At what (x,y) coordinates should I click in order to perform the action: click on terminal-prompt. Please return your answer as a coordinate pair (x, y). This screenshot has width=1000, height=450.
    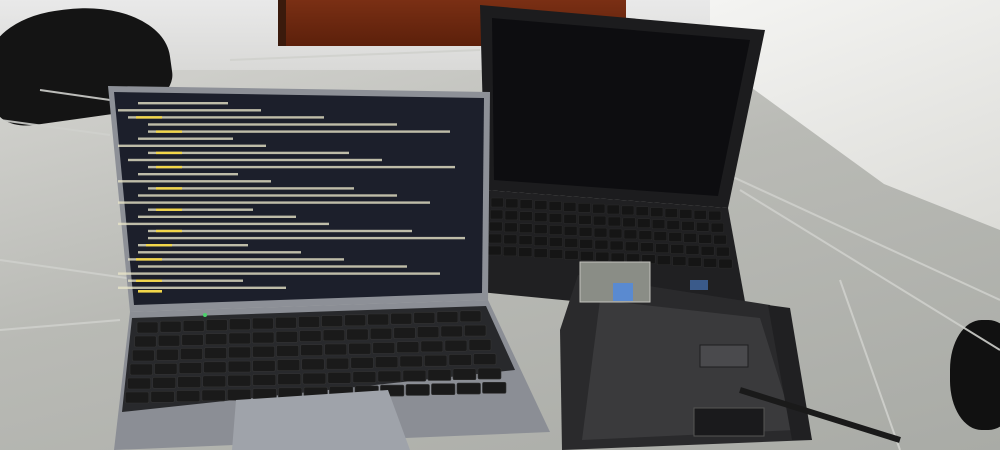
    Looking at the image, I should click on (150, 291).